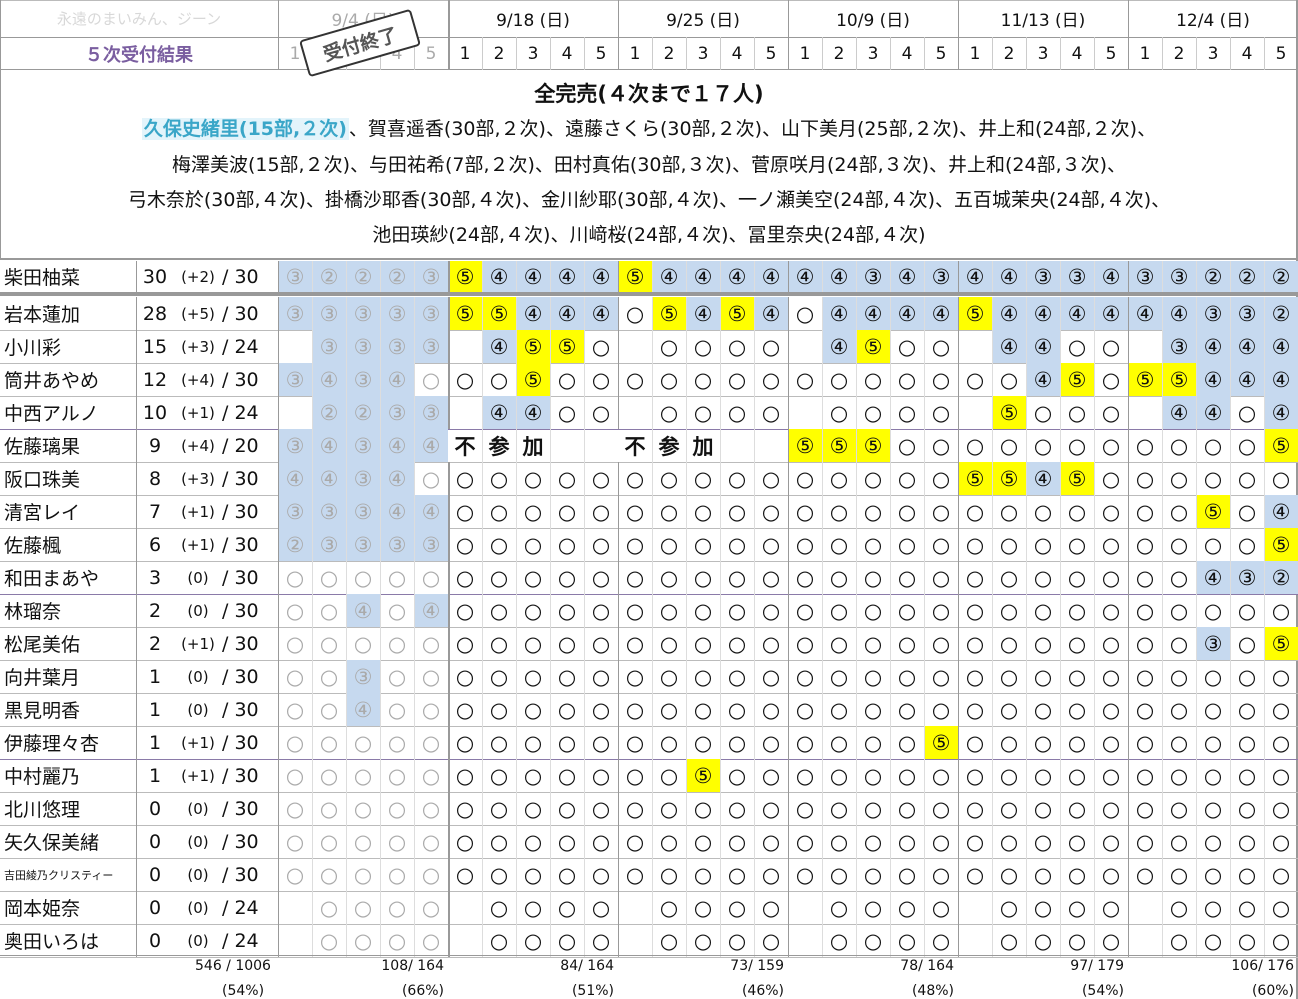  What do you see at coordinates (533, 21) in the screenshot?
I see `date-header: 9/18 (日)` at bounding box center [533, 21].